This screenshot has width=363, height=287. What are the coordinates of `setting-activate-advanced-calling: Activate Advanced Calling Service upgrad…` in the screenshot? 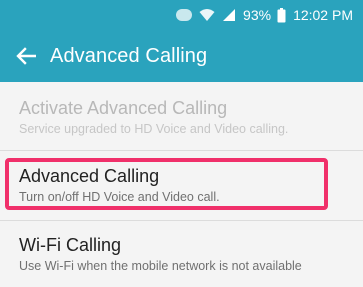 It's located at (181, 117).